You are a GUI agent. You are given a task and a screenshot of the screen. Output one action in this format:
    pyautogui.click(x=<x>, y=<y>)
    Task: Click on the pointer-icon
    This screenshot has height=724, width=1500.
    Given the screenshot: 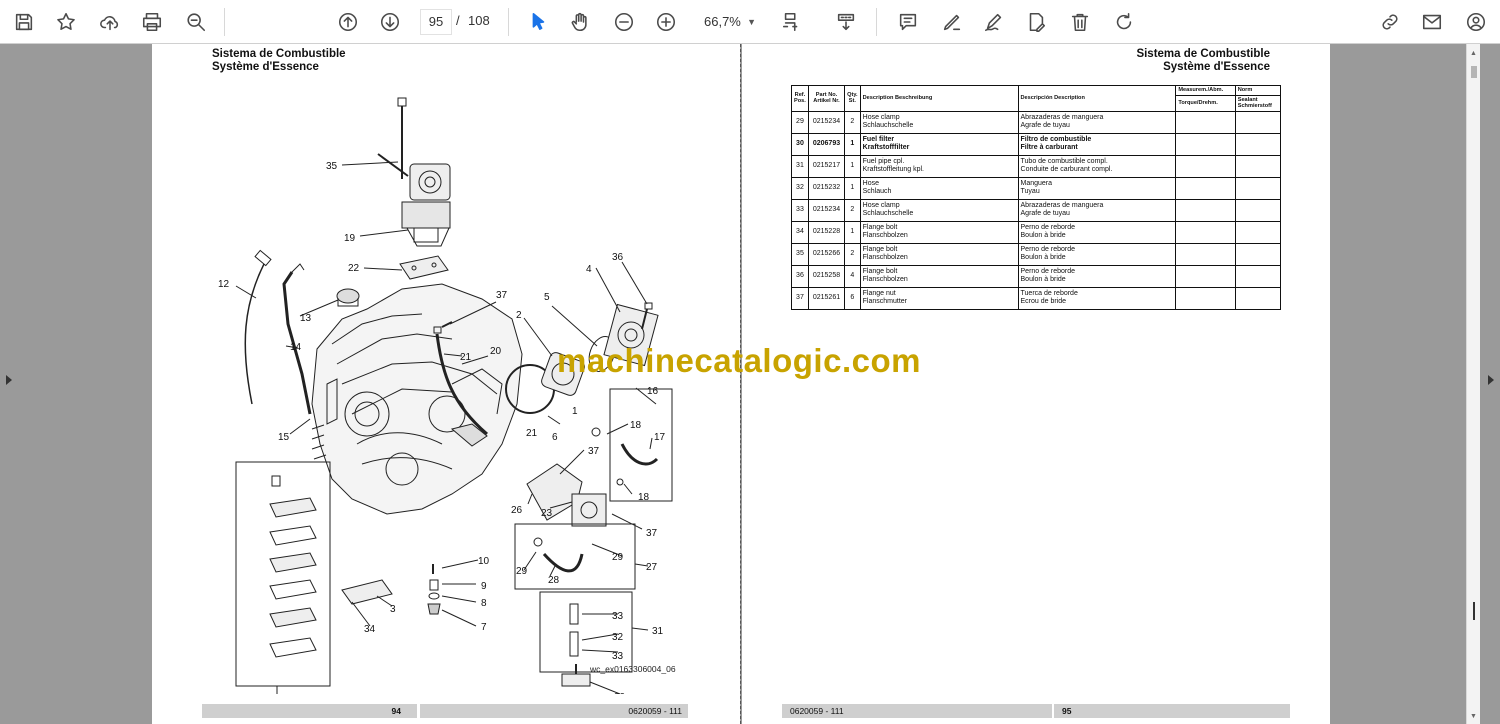 What is the action you would take?
    pyautogui.click(x=538, y=22)
    